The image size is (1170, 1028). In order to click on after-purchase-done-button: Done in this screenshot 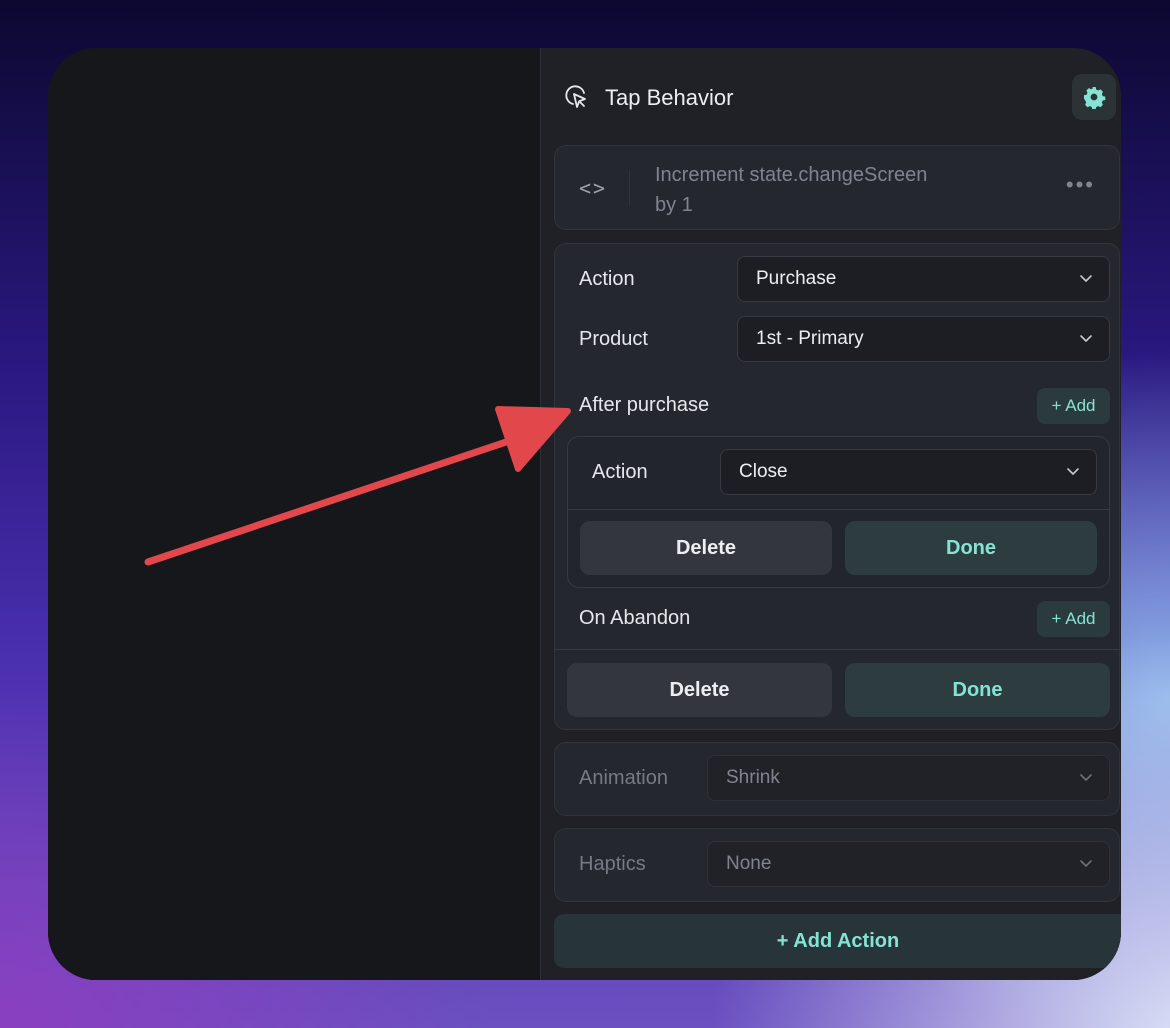, I will do `click(971, 548)`.